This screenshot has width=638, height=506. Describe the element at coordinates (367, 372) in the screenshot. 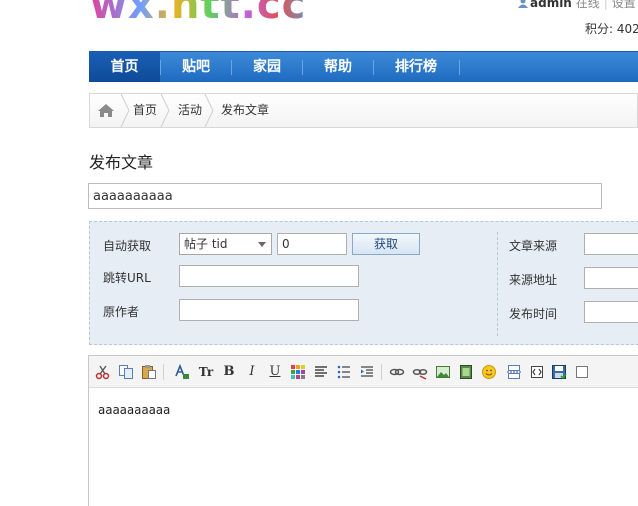

I see `indent-icon` at that location.